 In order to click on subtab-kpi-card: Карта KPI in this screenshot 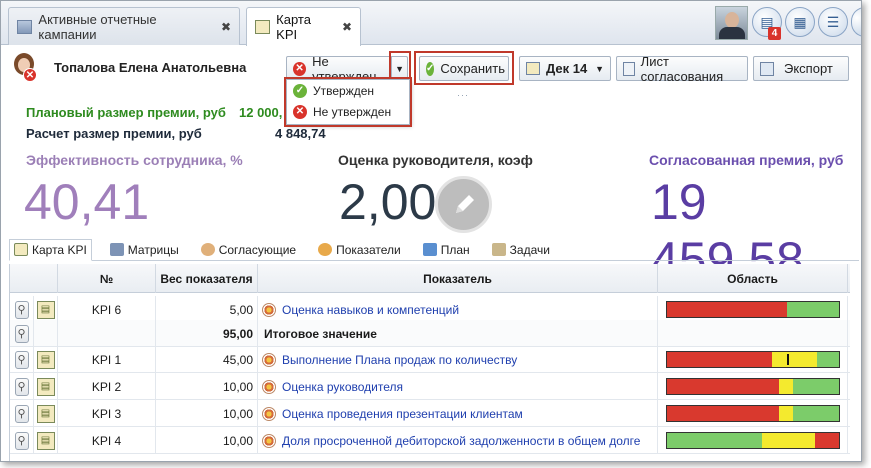, I will do `click(50, 249)`.